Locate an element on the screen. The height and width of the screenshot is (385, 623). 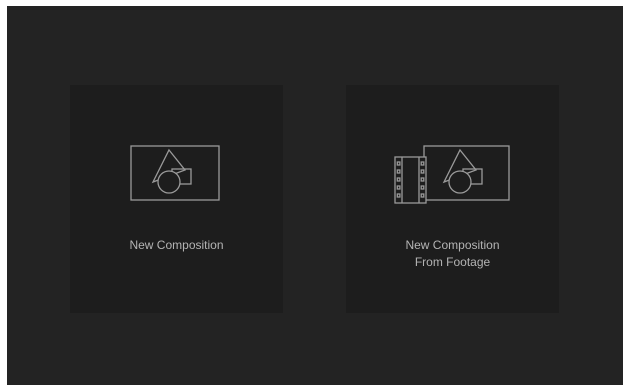
composition-from-footage-icon is located at coordinates (452, 174).